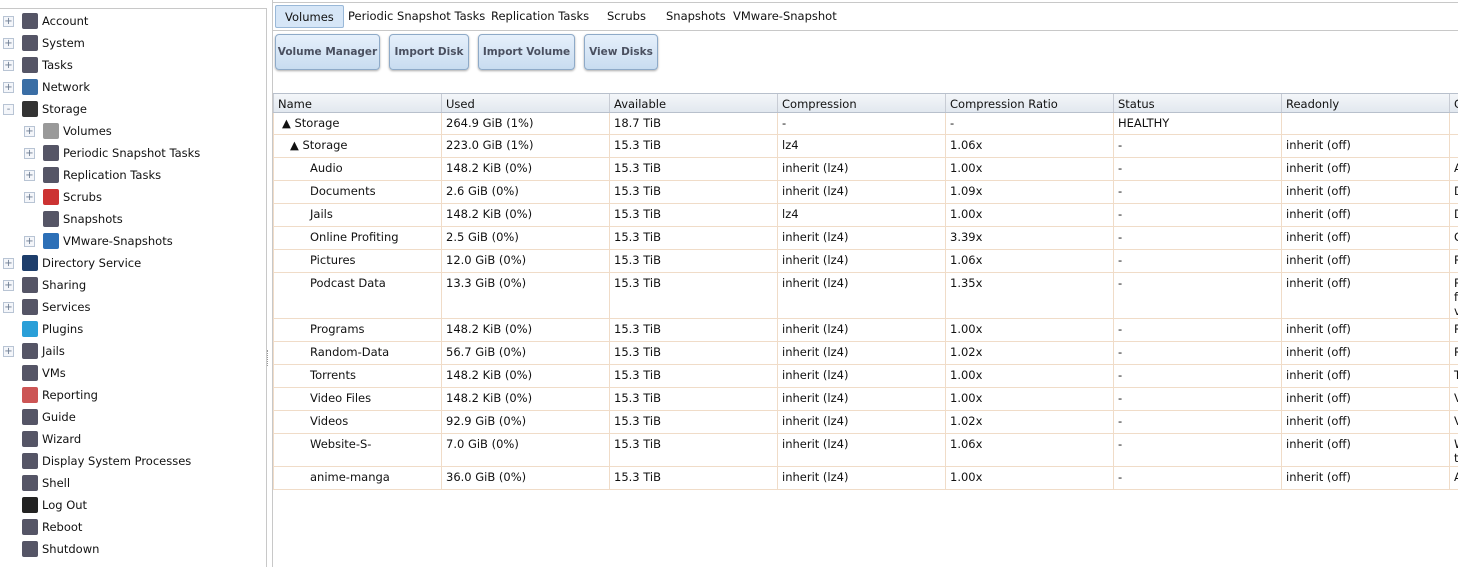 This screenshot has width=1458, height=567. What do you see at coordinates (38, 65) in the screenshot?
I see `sidebar-item-tasks: + Tasks` at bounding box center [38, 65].